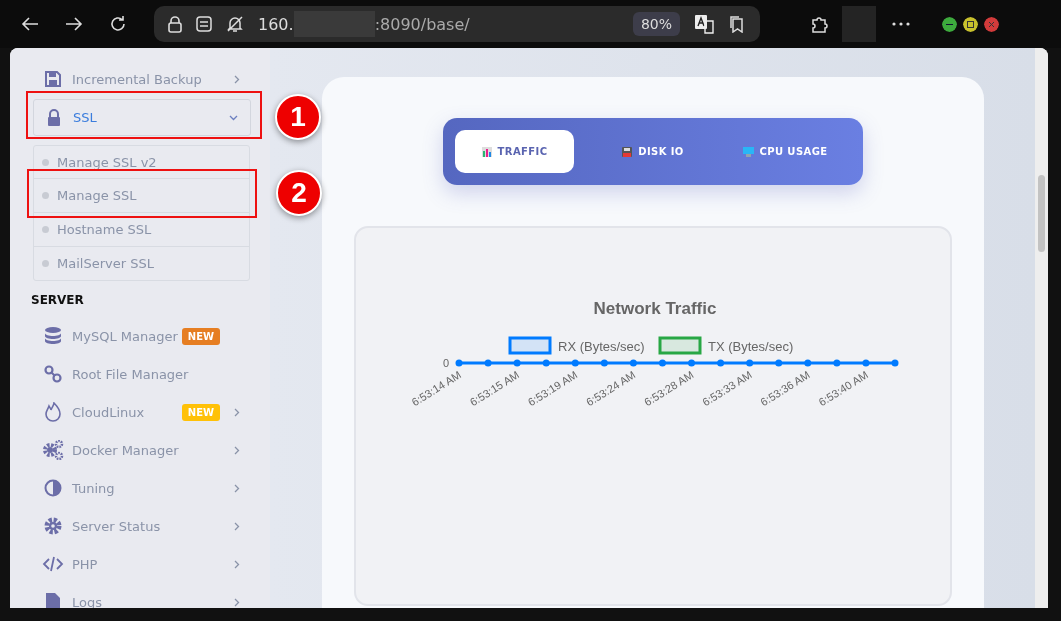 This screenshot has height=621, width=1061. I want to click on tab: CPU USAGE, so click(785, 151).